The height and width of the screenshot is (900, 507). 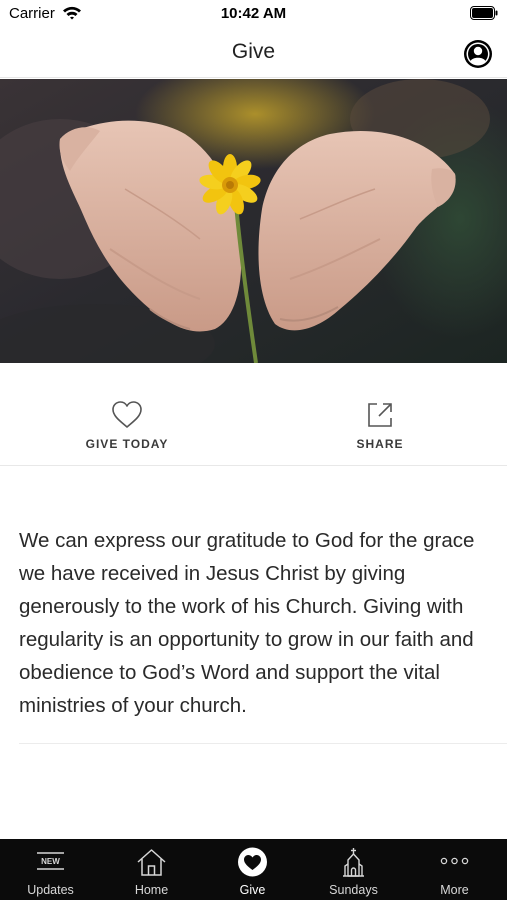 What do you see at coordinates (454, 890) in the screenshot?
I see `tab-more-label: More` at bounding box center [454, 890].